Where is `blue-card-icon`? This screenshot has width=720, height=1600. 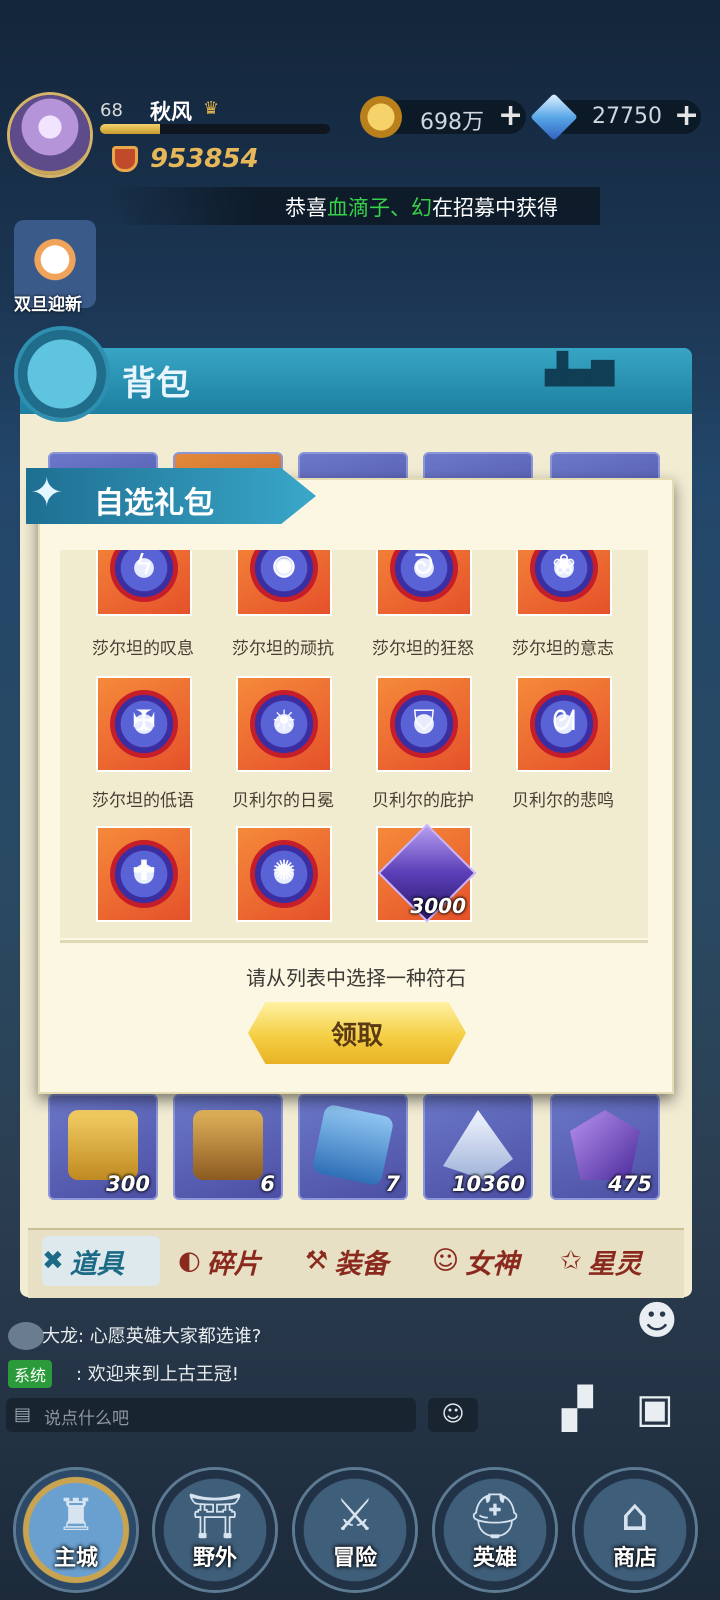
blue-card-icon is located at coordinates (353, 1145).